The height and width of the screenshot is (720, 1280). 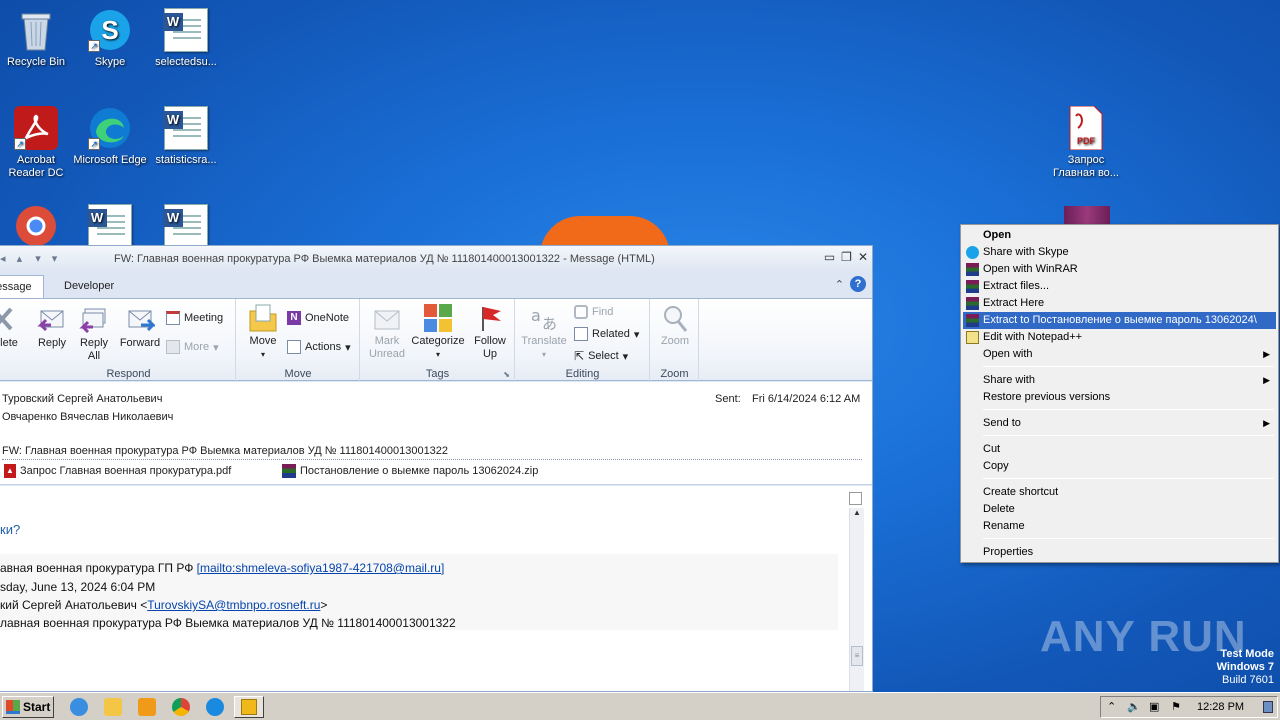 I want to click on minimize-icon: ▭, so click(x=829, y=257).